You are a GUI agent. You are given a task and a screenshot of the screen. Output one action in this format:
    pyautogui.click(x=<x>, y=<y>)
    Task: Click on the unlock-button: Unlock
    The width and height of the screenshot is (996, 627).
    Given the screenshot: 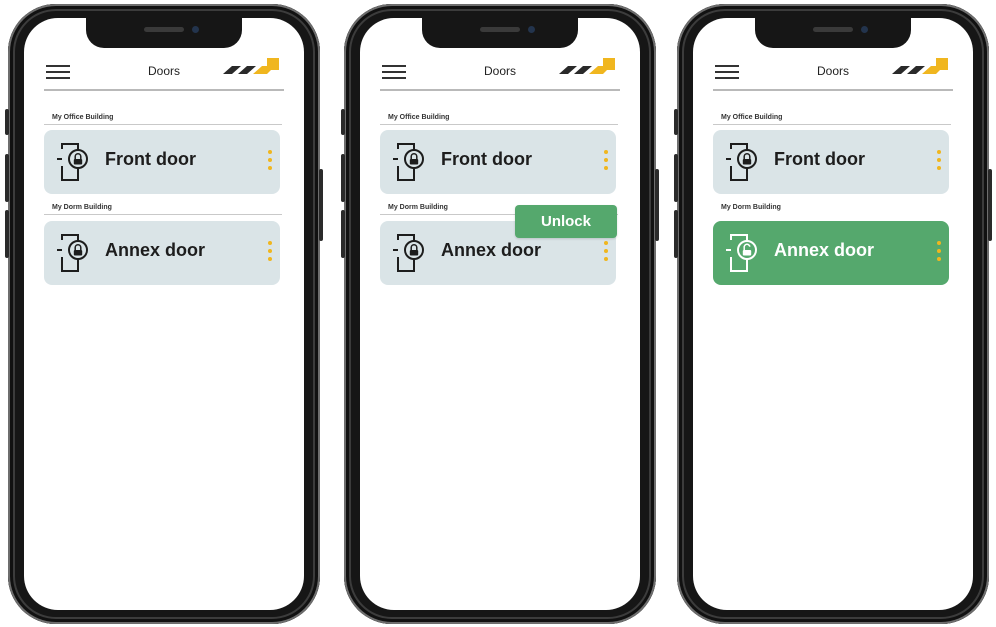 What is the action you would take?
    pyautogui.click(x=566, y=221)
    